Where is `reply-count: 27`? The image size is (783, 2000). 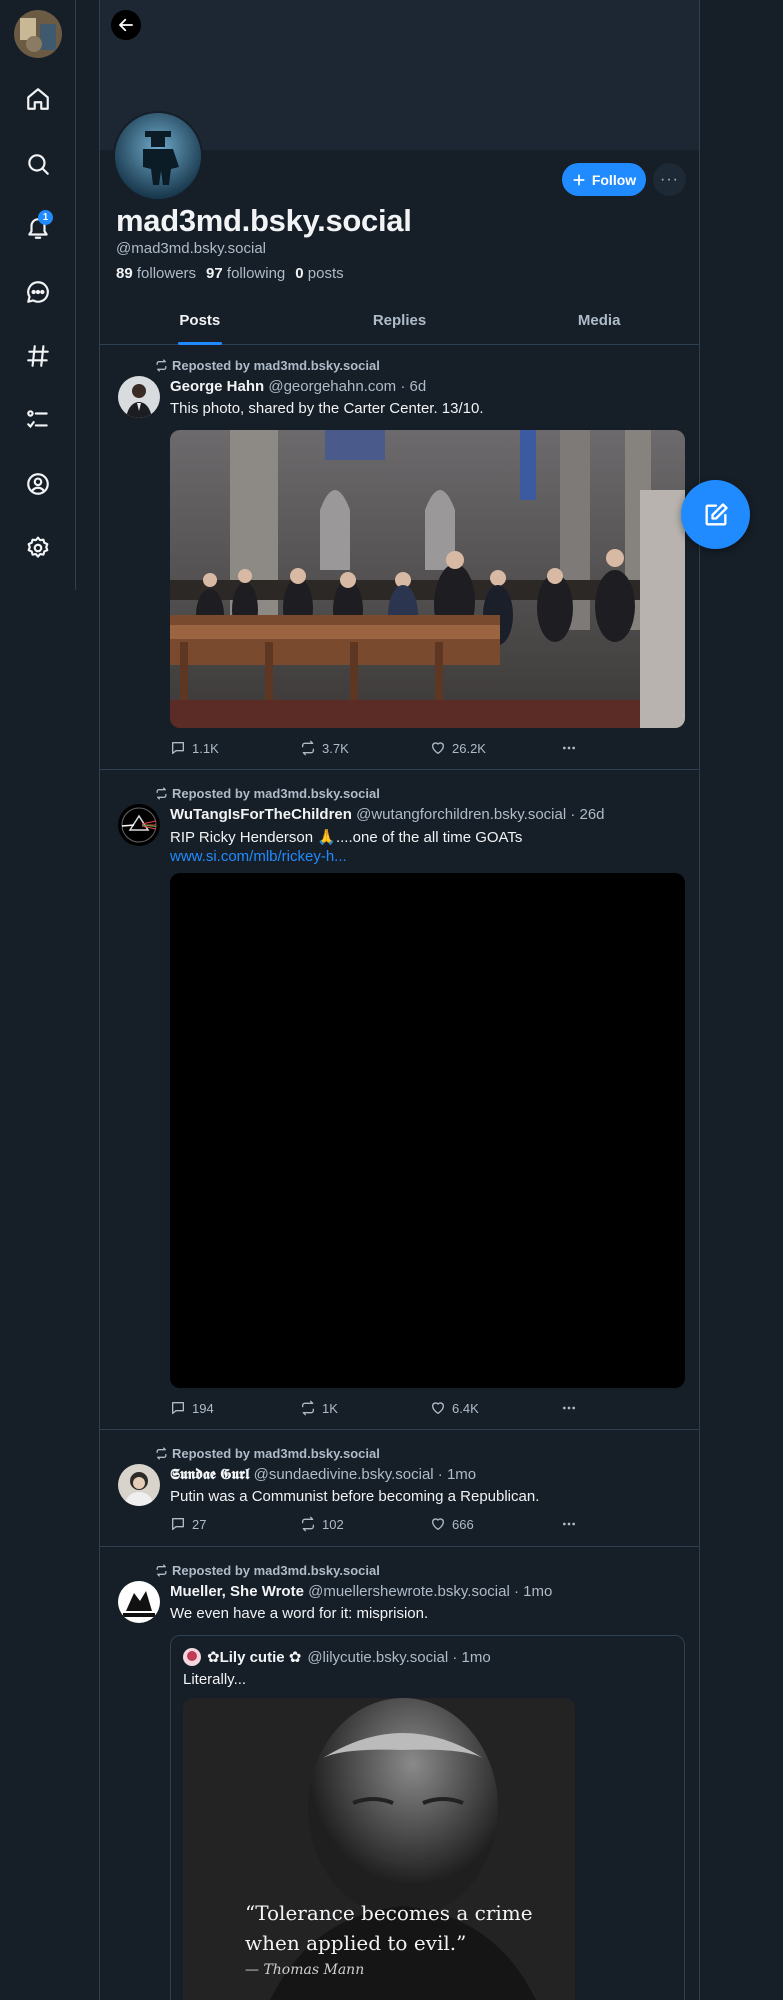
reply-count: 27 is located at coordinates (199, 1524).